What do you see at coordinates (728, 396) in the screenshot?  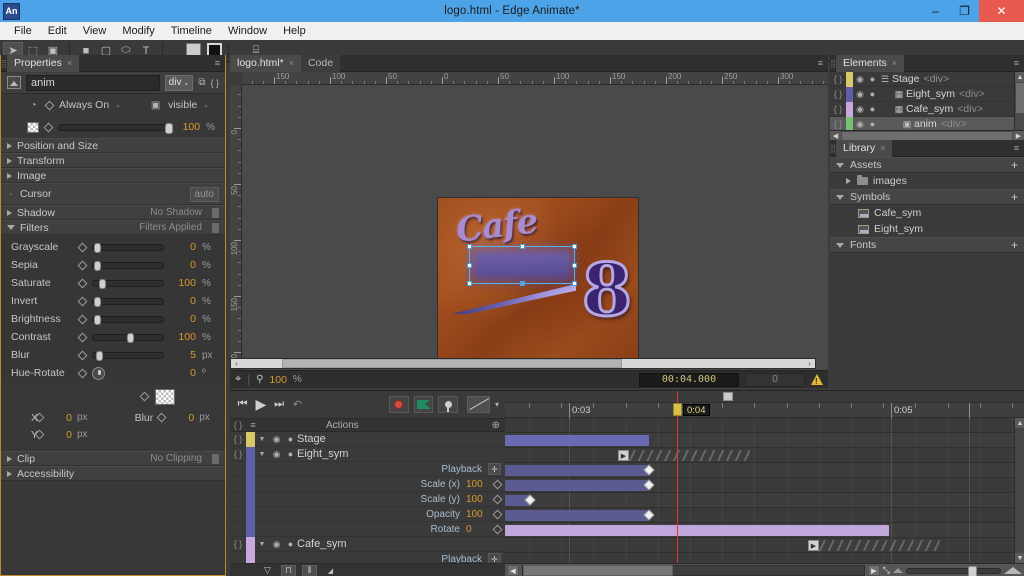 I see `scrub-handle` at bounding box center [728, 396].